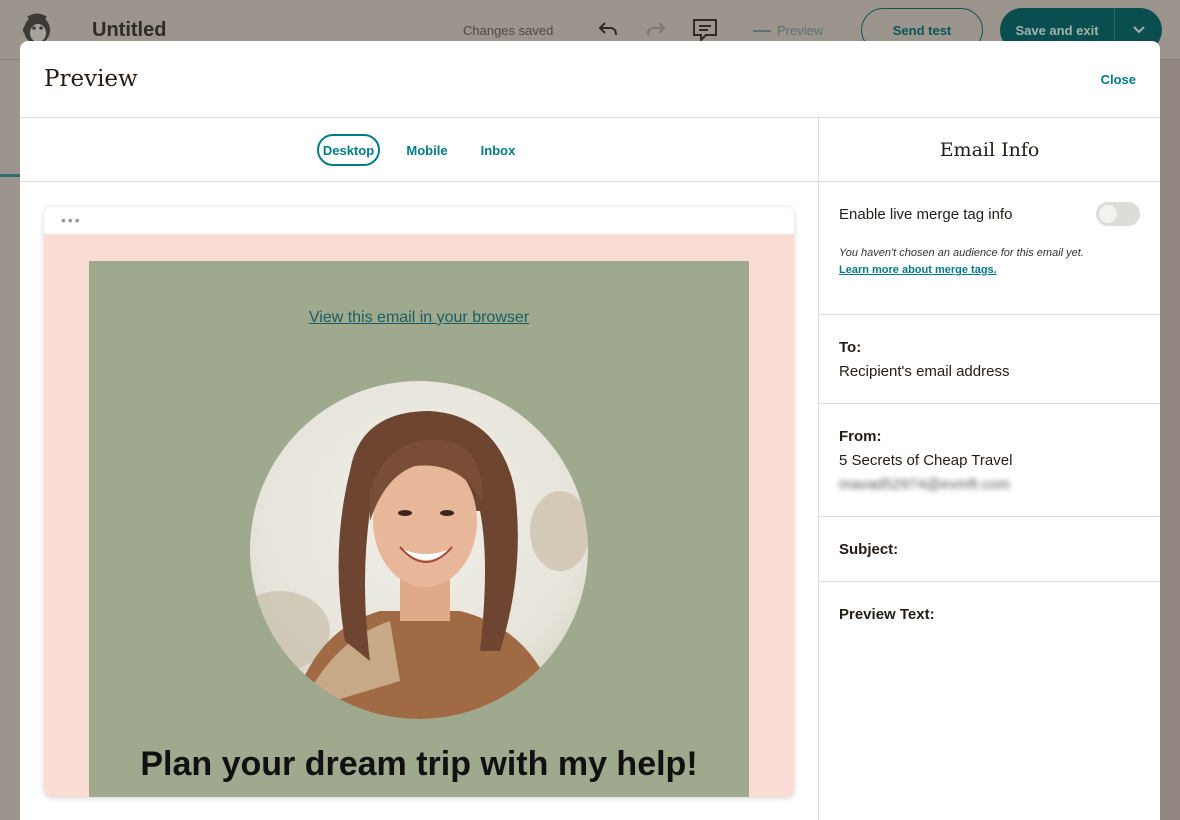 Image resolution: width=1180 pixels, height=820 pixels. What do you see at coordinates (498, 150) in the screenshot?
I see `tab-inbox: Inbox` at bounding box center [498, 150].